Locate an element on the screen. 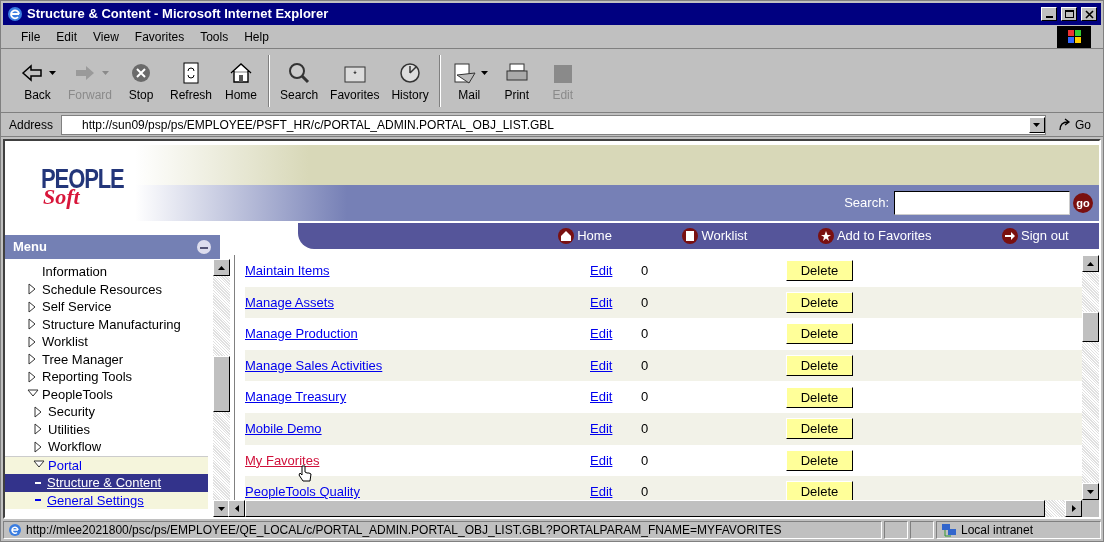  toolbar-button: Search is located at coordinates (299, 80).